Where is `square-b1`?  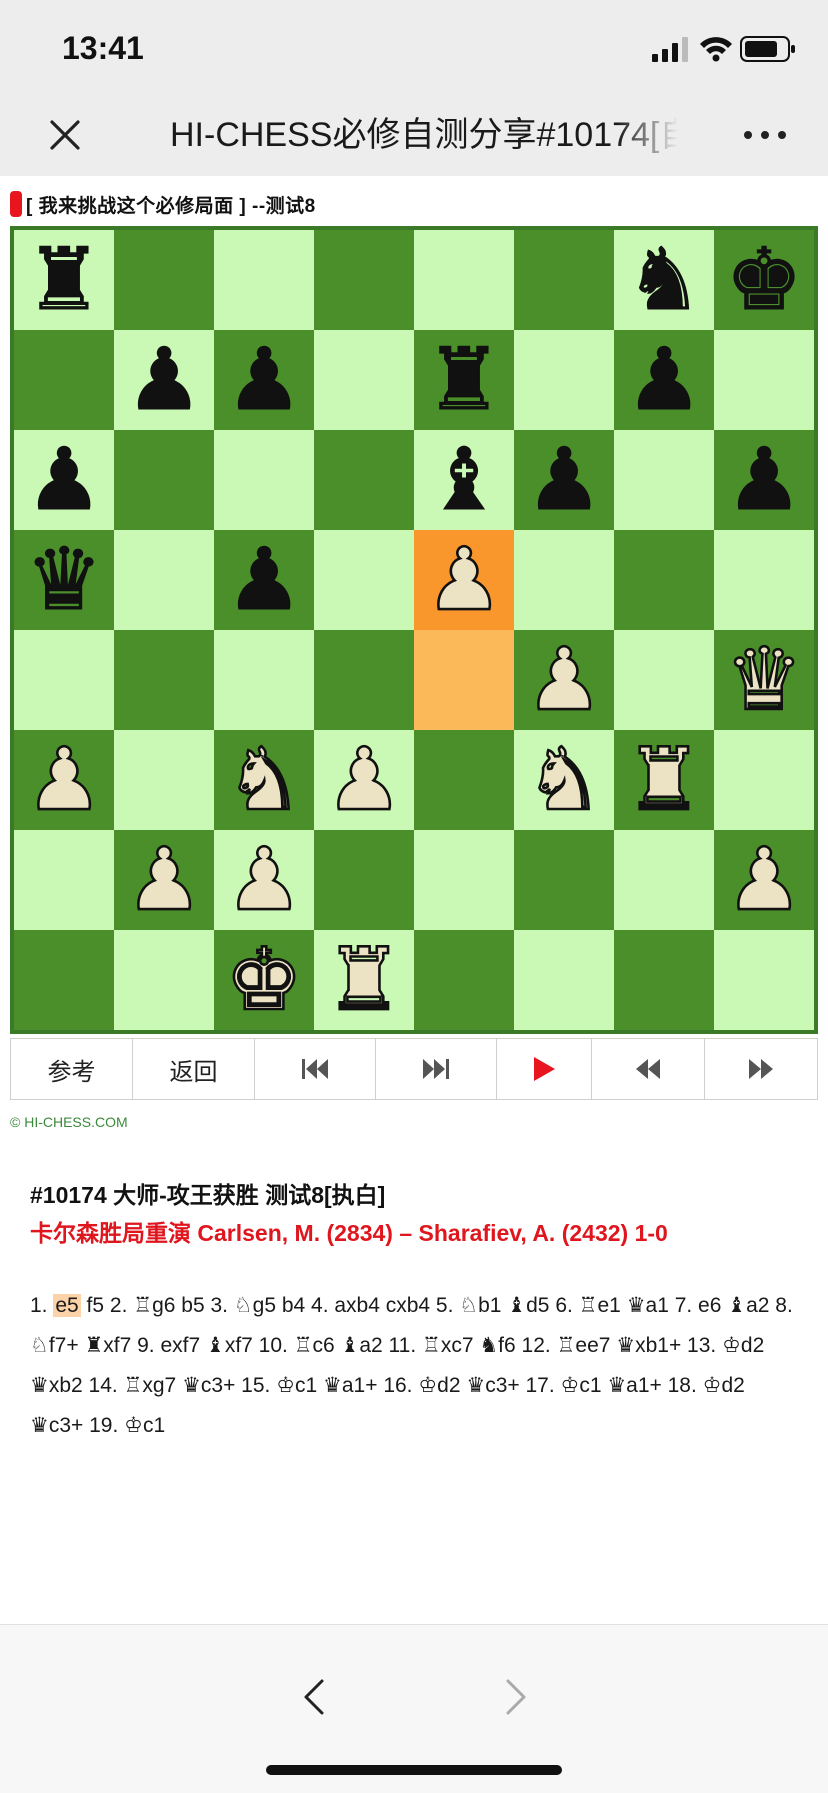
square-b1 is located at coordinates (164, 980).